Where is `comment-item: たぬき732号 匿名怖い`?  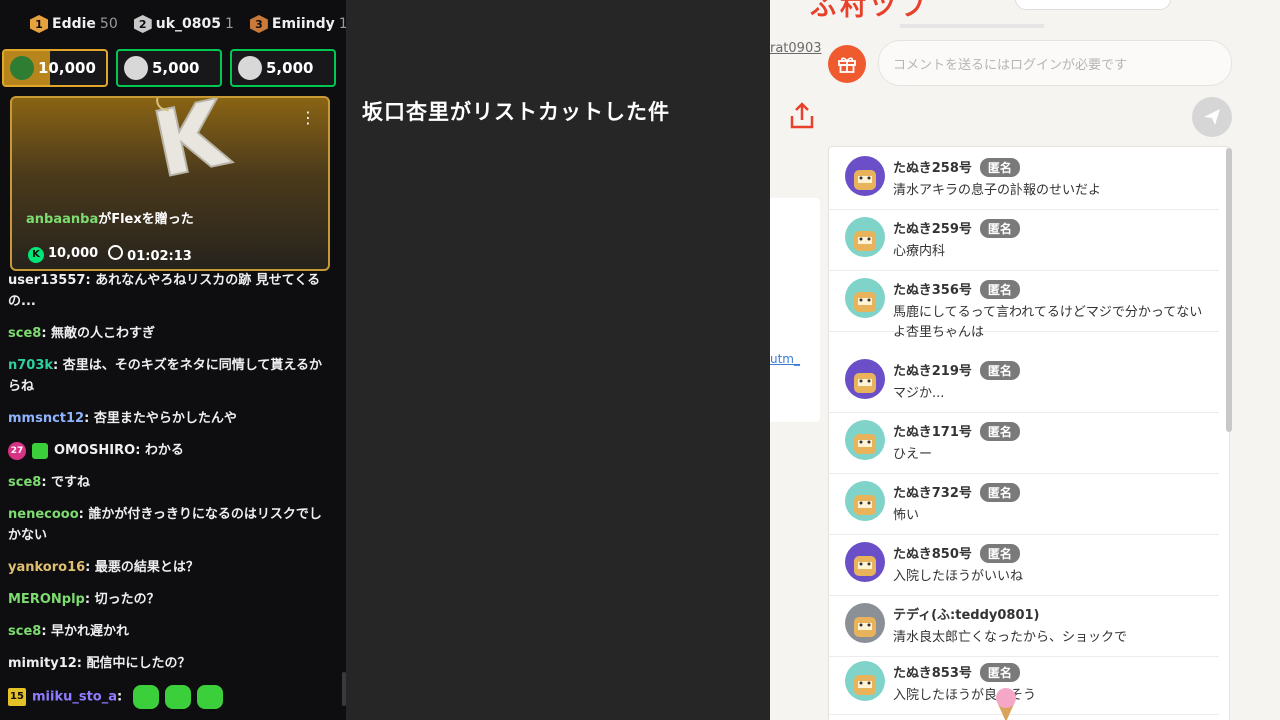 comment-item: たぬき732号 匿名怖い is located at coordinates (1024, 504).